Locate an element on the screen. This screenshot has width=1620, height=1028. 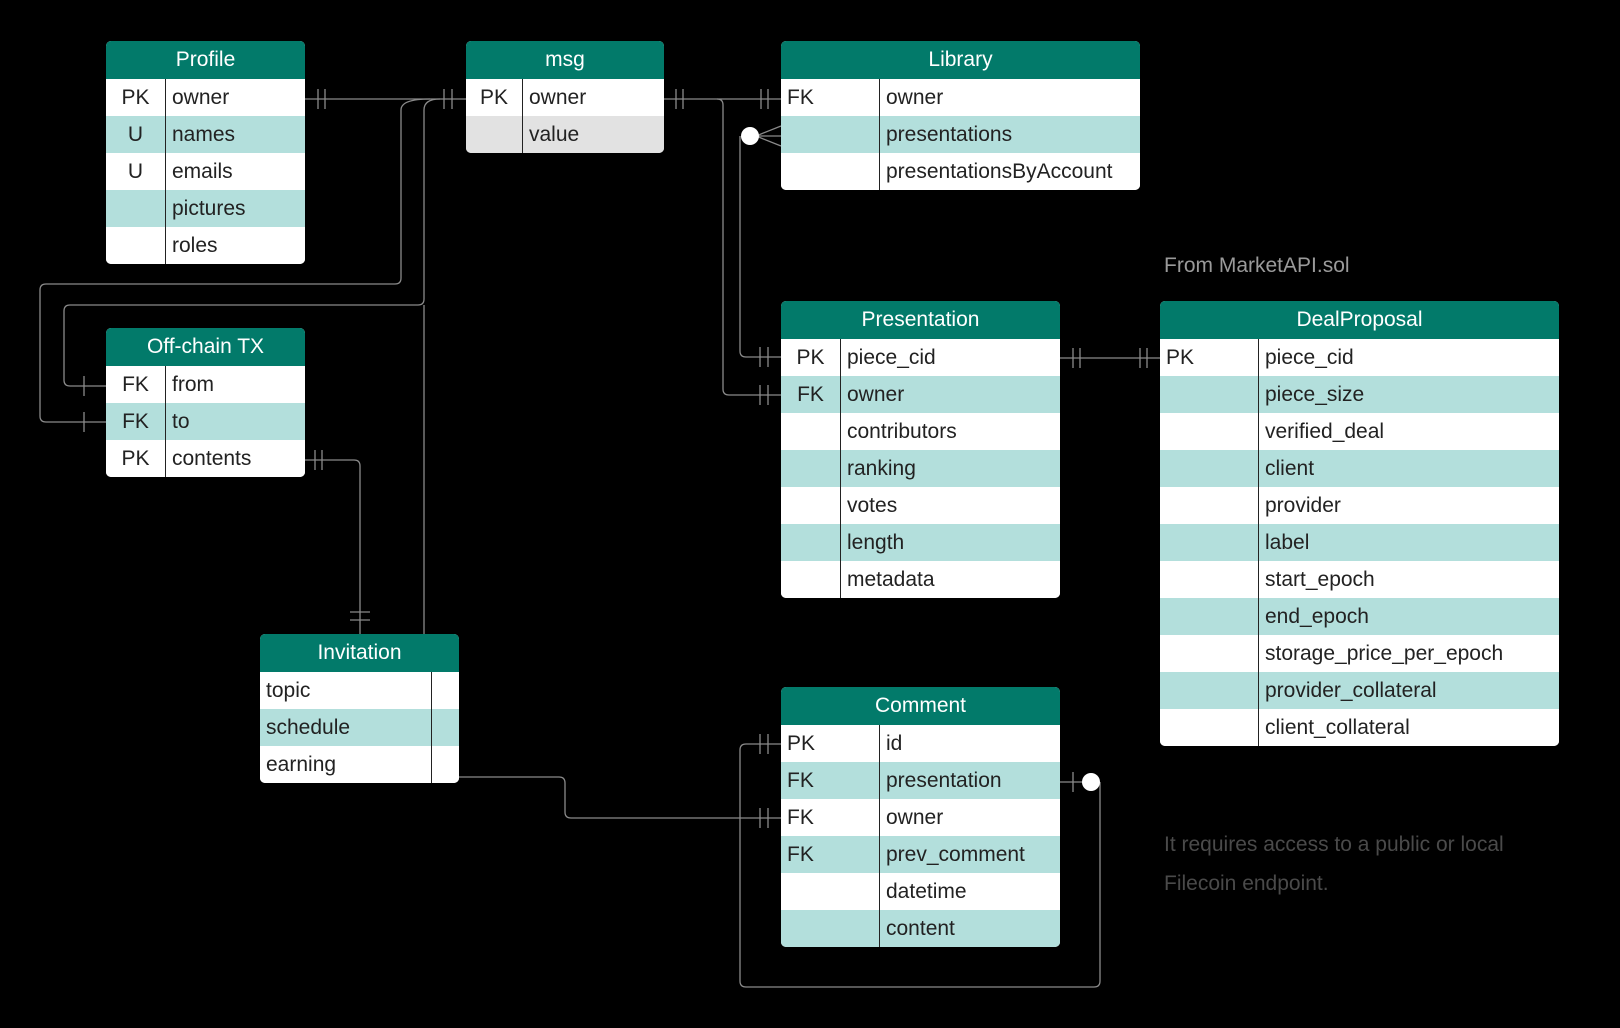
table-row: provider is located at coordinates (1359, 505).